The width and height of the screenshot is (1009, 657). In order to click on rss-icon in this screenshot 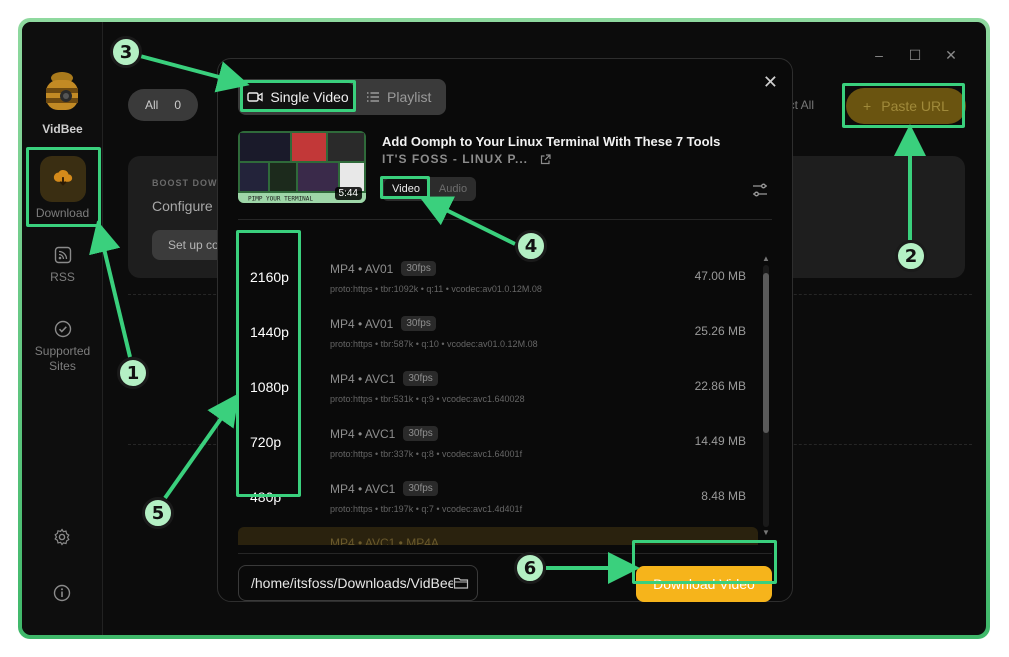, I will do `click(62, 255)`.